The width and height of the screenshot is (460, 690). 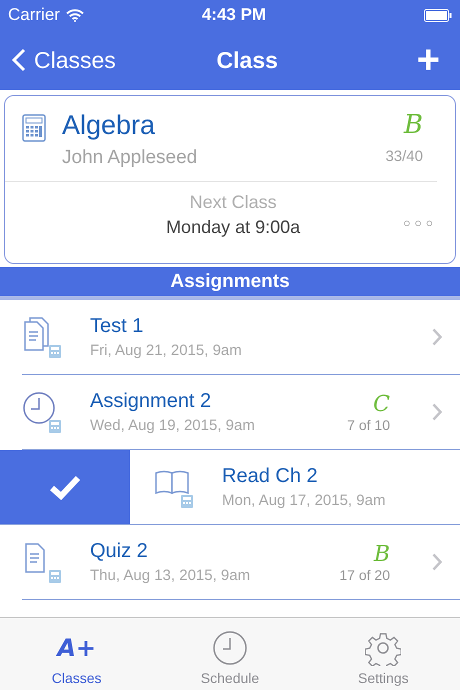 What do you see at coordinates (233, 227) in the screenshot?
I see `next-class-time: Monday at 9:00a` at bounding box center [233, 227].